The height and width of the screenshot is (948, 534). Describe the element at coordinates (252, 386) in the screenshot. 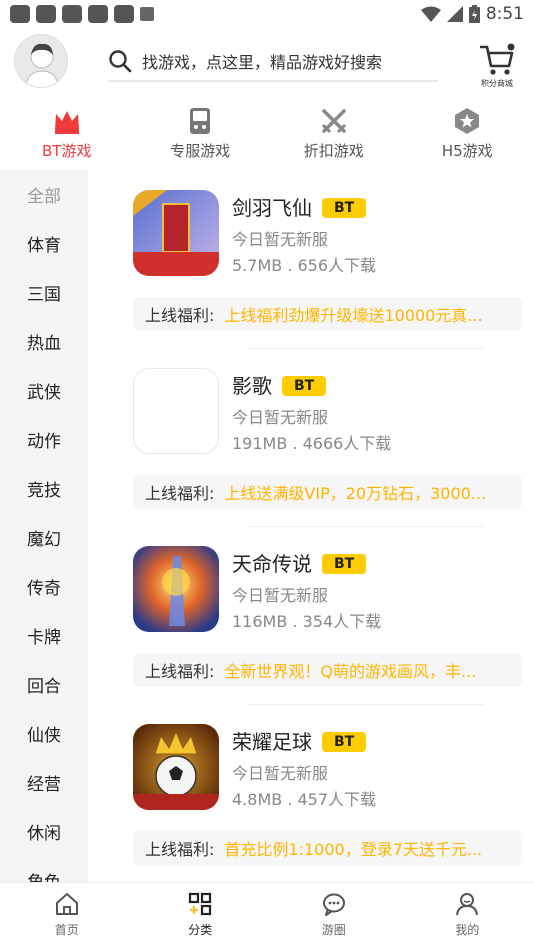

I see `game-name: 影歌` at that location.